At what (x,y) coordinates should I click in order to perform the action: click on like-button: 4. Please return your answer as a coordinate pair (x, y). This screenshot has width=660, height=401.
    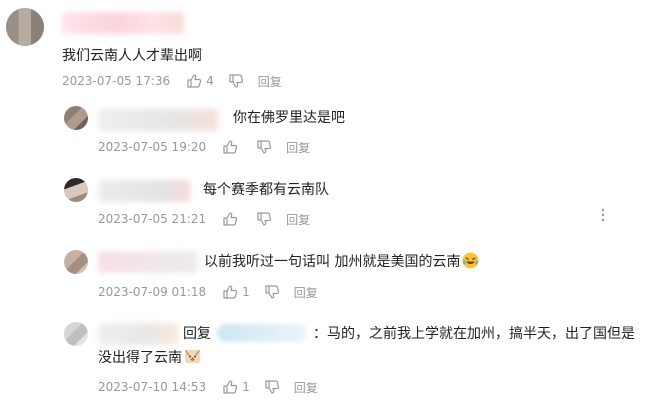
    Looking at the image, I should click on (200, 81).